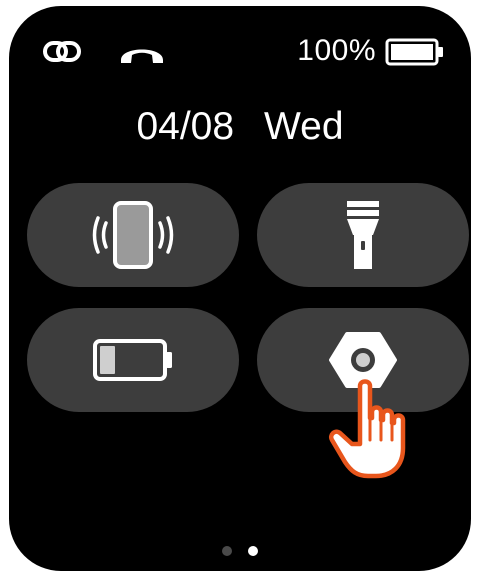 The width and height of the screenshot is (480, 577). Describe the element at coordinates (367, 429) in the screenshot. I see `tap-hand-icon` at that location.